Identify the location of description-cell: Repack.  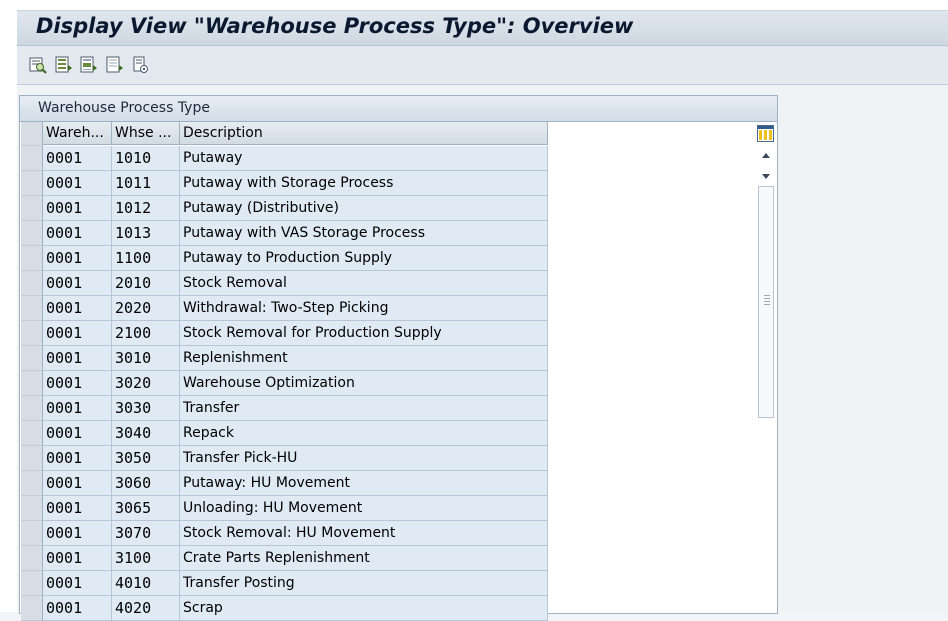
(364, 433).